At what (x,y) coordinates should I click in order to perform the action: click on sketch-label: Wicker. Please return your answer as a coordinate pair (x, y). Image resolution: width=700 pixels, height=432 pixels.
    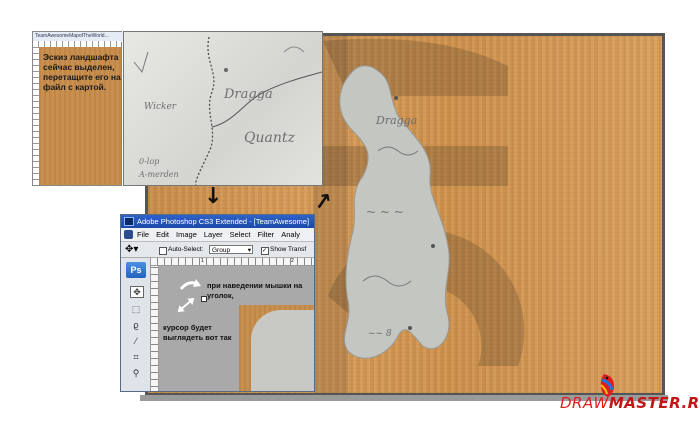
    Looking at the image, I should click on (160, 107).